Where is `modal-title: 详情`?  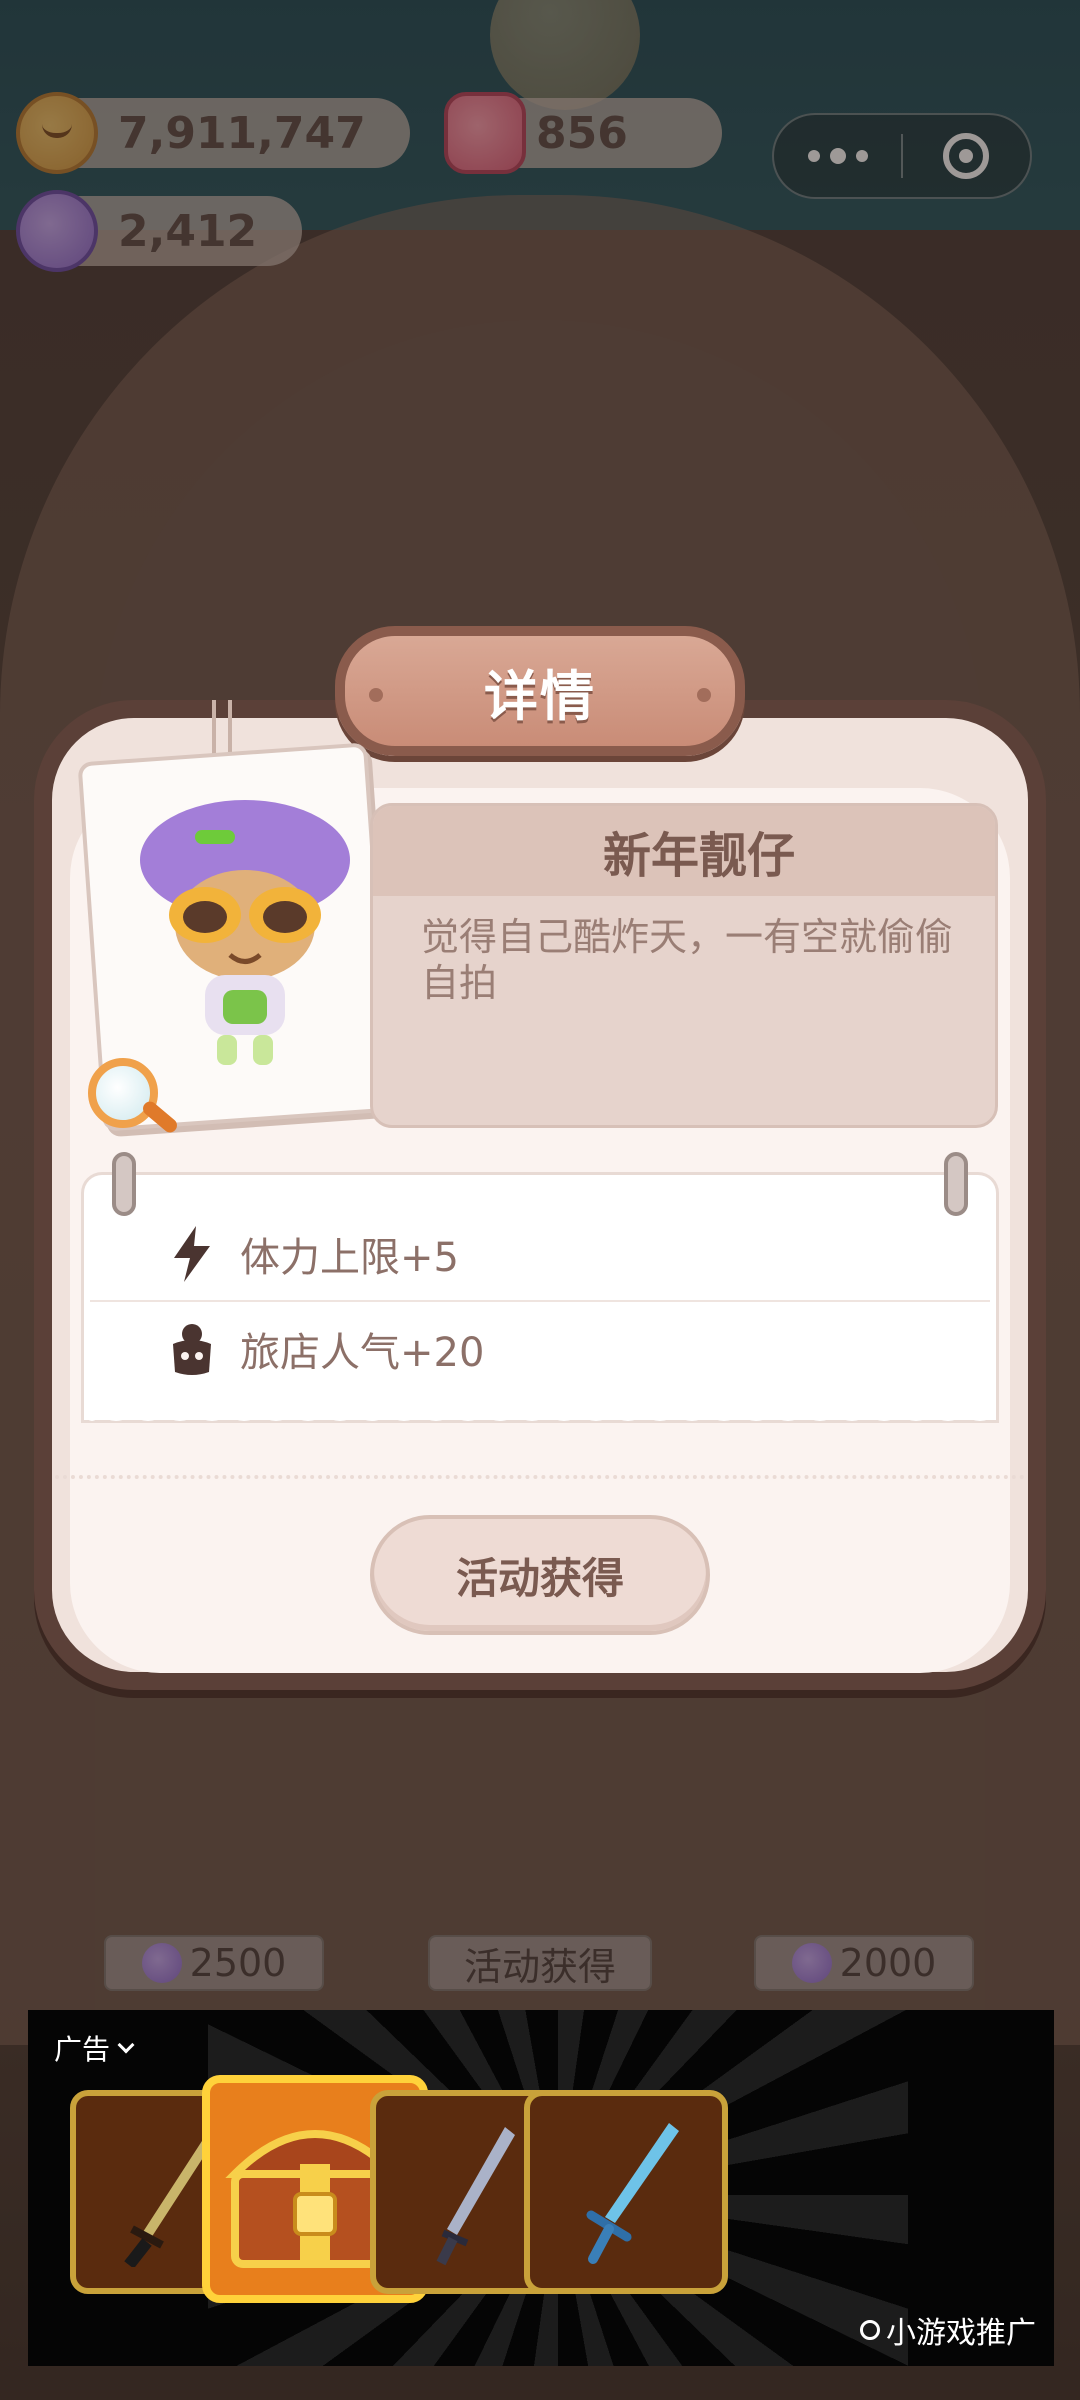
modal-title: 详情 is located at coordinates (540, 696).